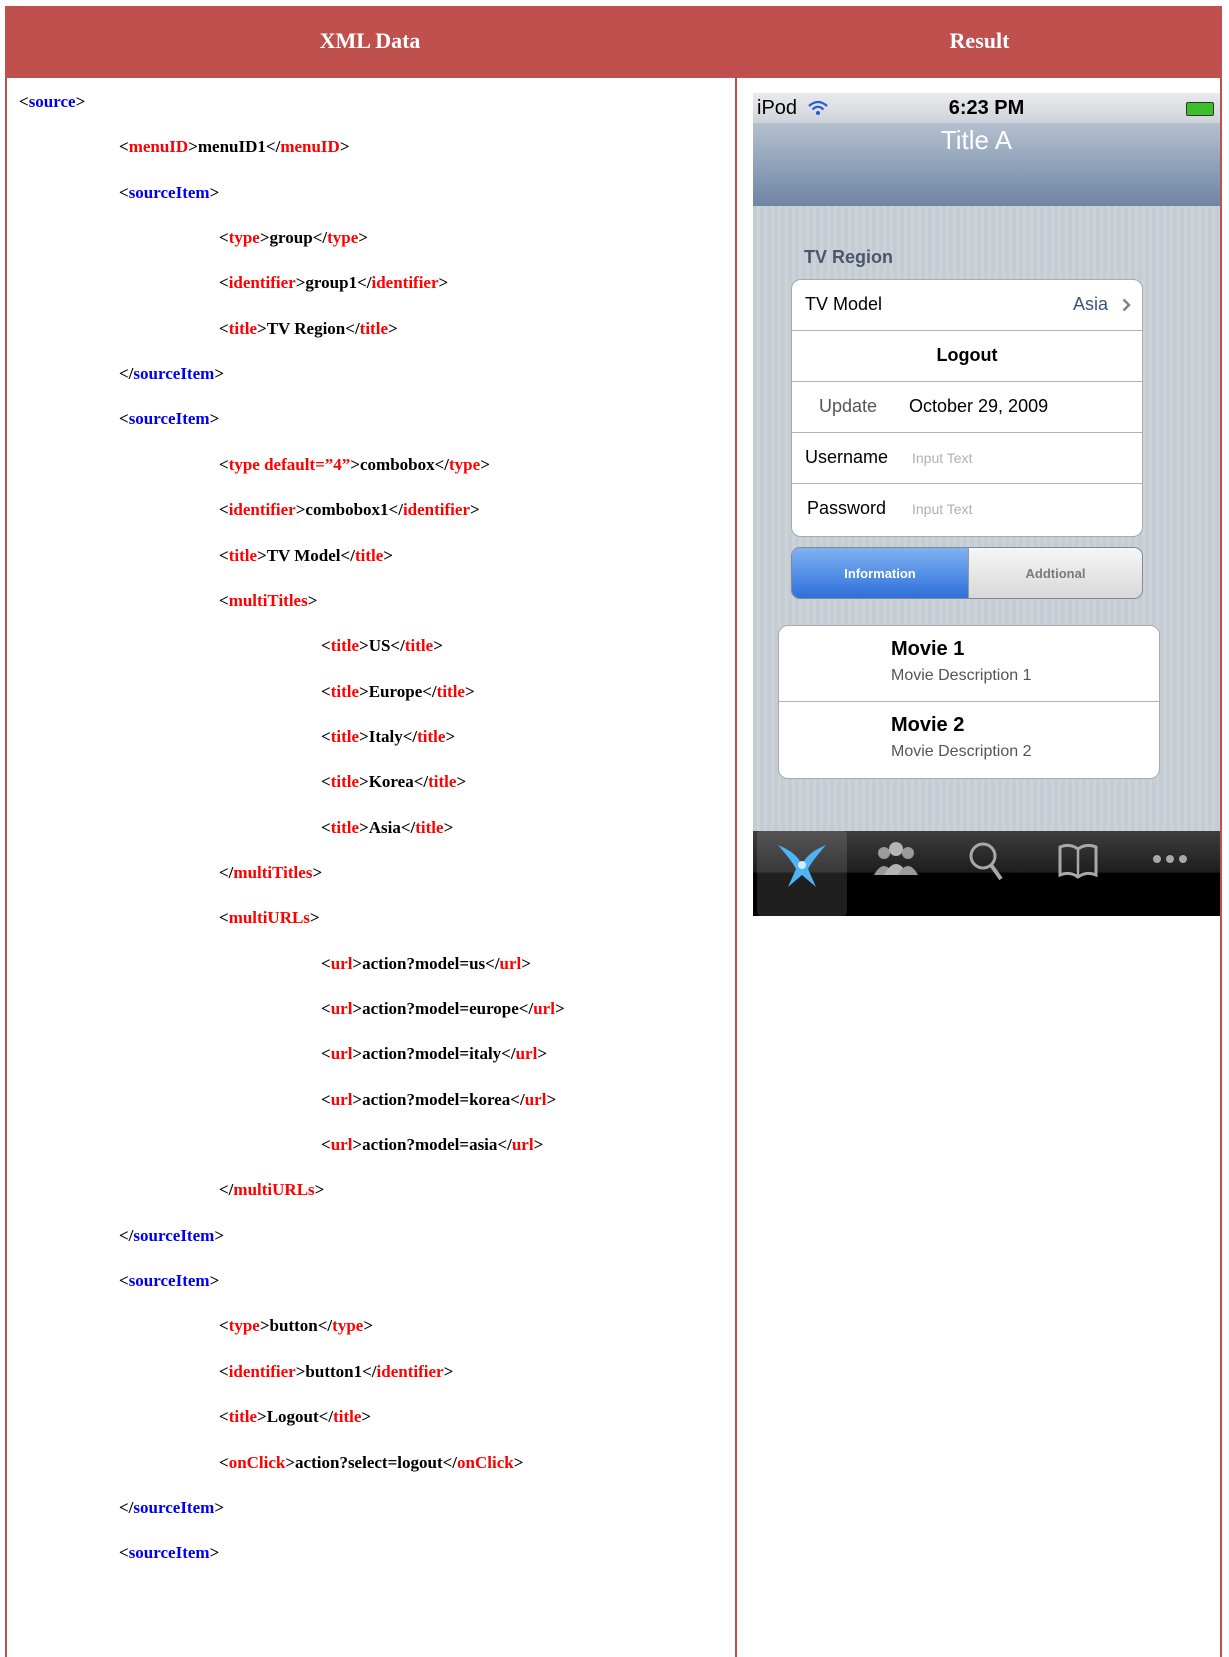 The height and width of the screenshot is (1657, 1229). I want to click on logout-button: Logout, so click(967, 356).